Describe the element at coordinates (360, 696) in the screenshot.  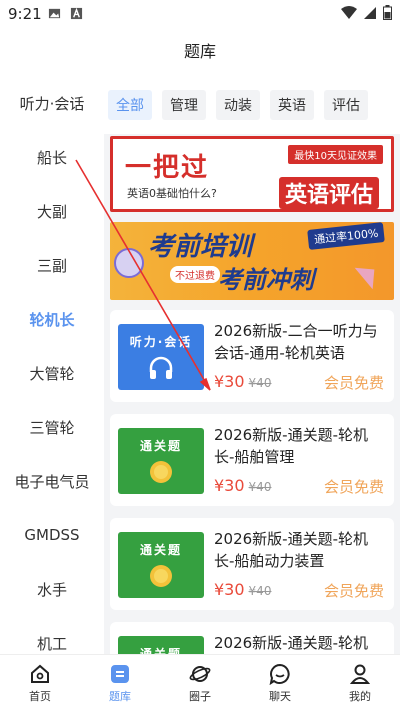
I see `nav-label: 我的` at that location.